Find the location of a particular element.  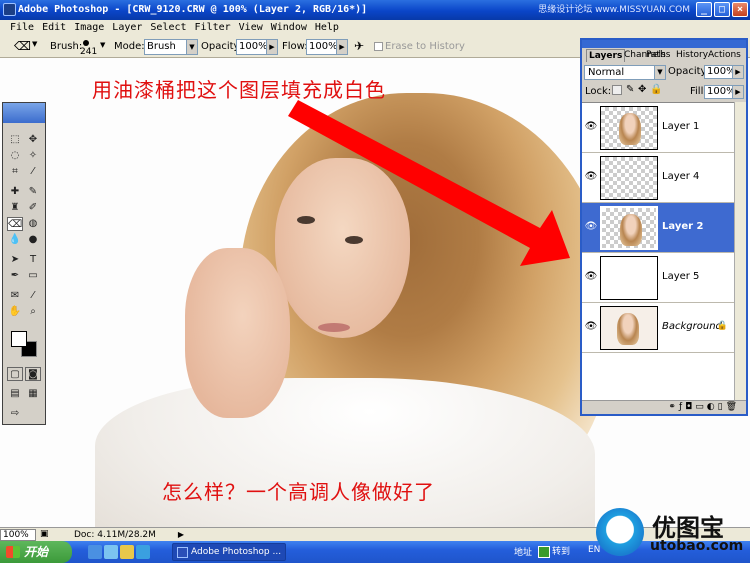

eraser-tool-icon: ⌫ is located at coordinates (22, 46).